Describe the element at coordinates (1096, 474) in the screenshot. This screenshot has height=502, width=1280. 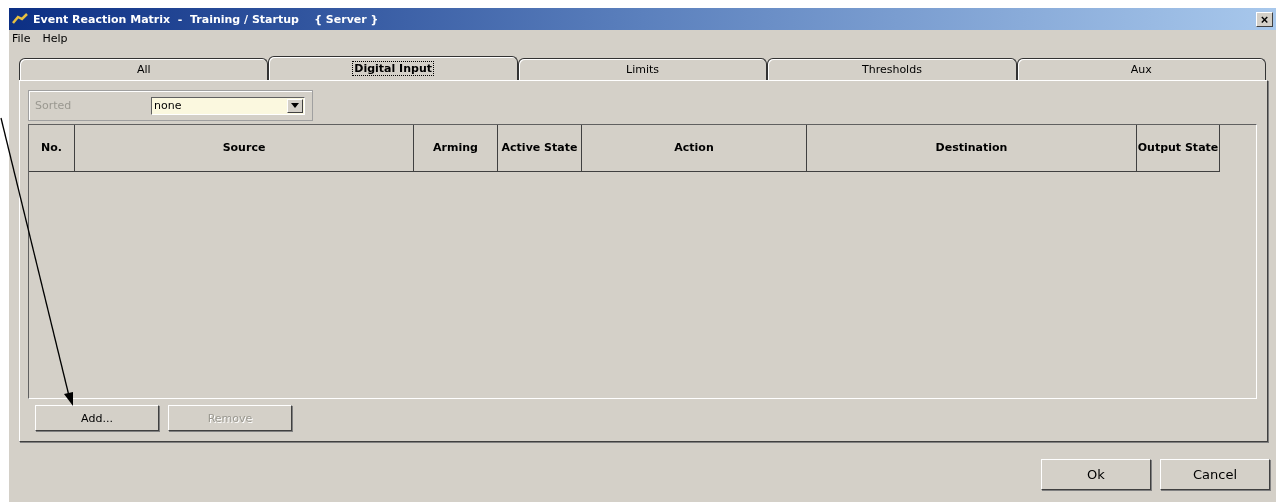
I see `dialog-button: Ok` at that location.